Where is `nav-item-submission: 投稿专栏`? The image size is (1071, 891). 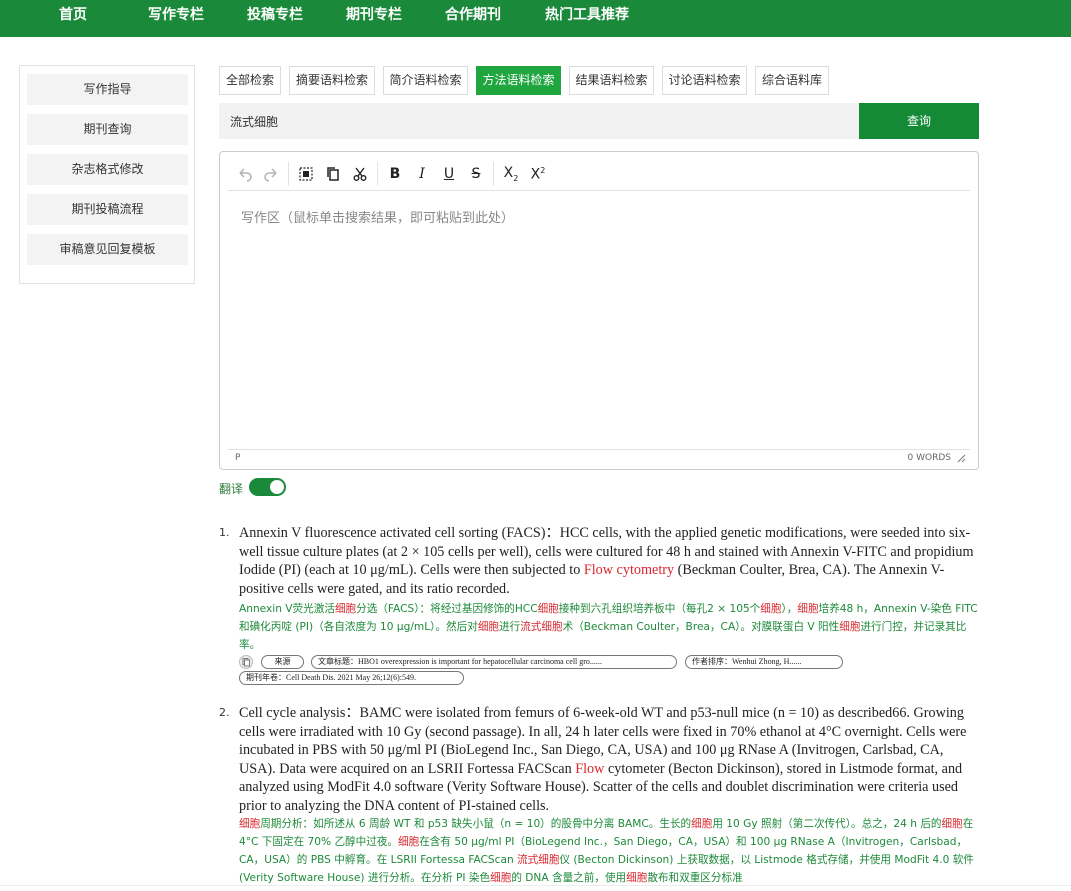 nav-item-submission: 投稿专栏 is located at coordinates (275, 15).